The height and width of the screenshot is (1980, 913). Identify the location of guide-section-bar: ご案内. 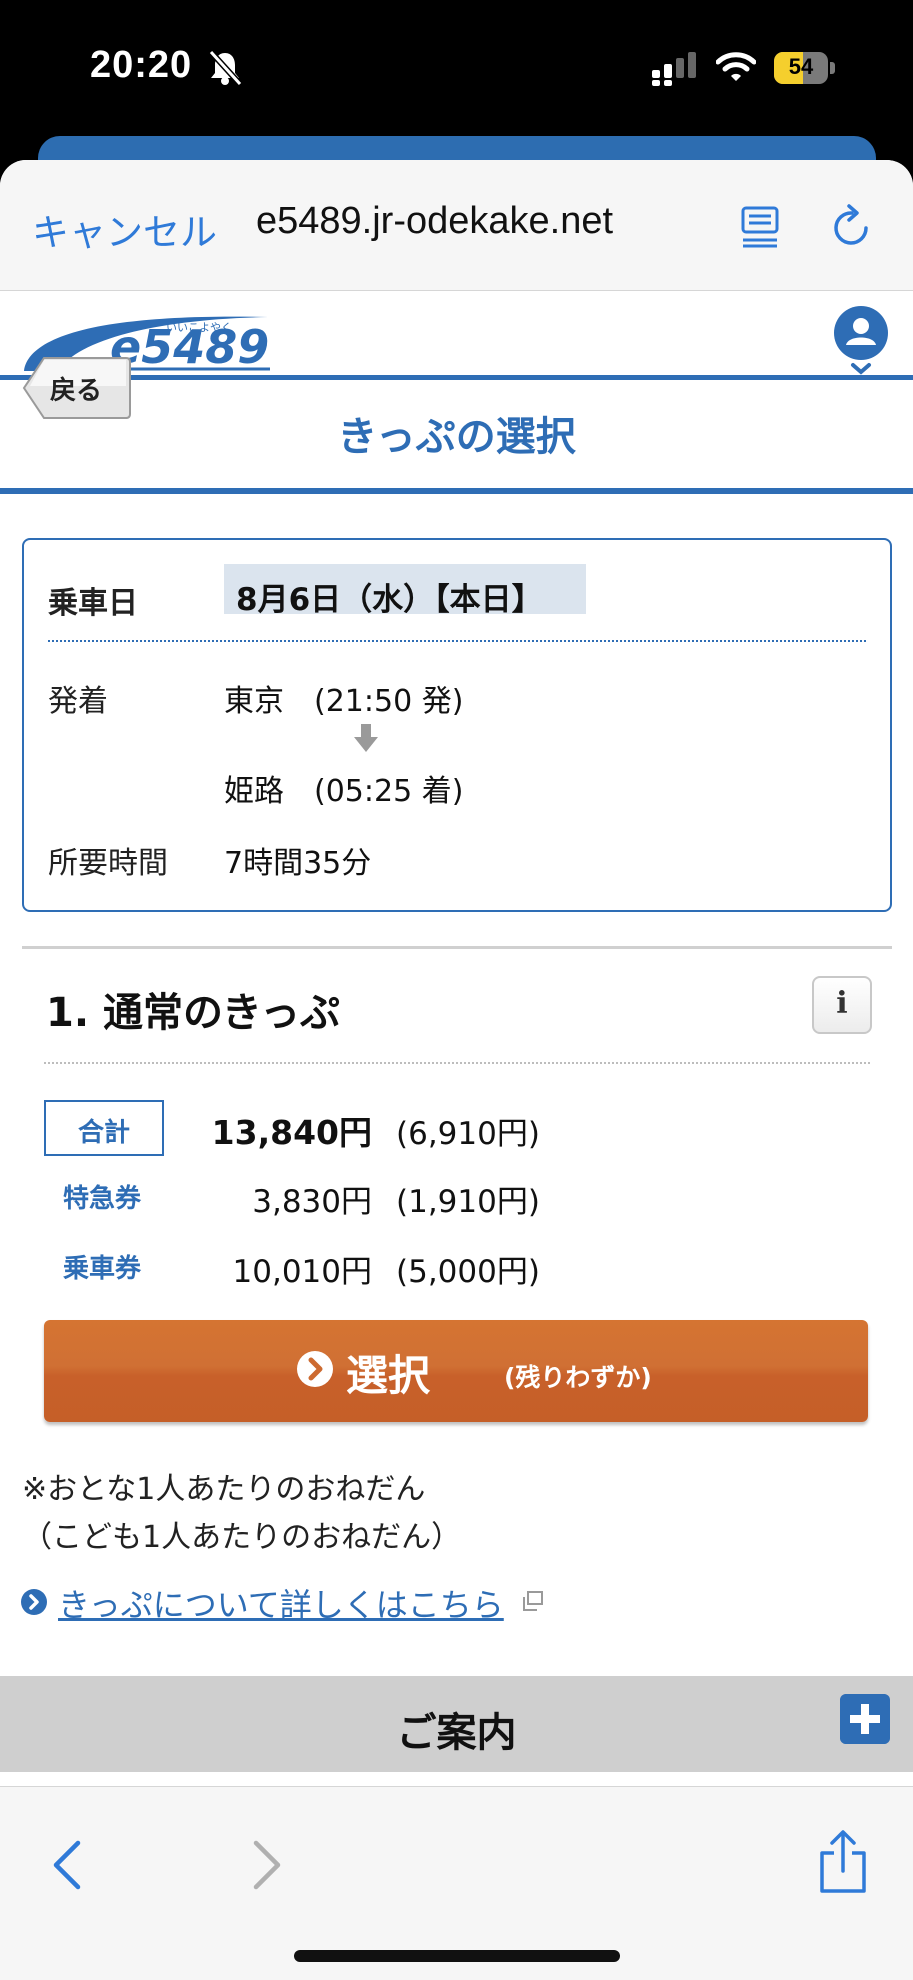
(456, 1724).